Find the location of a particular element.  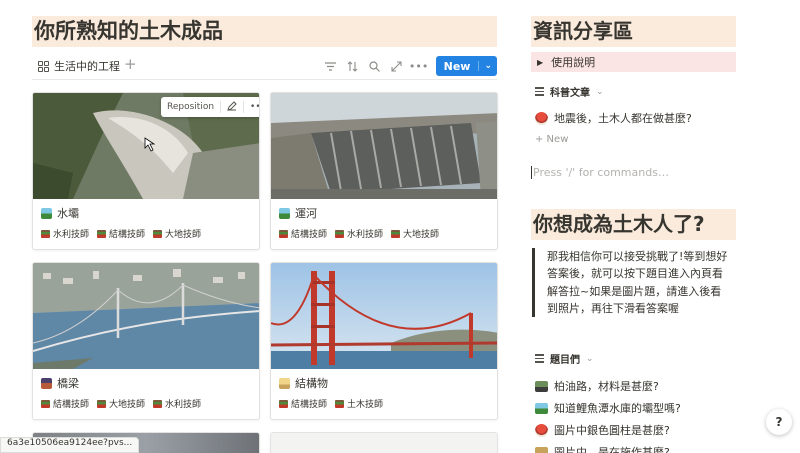

gallery-card-bridge: 橋梁 結構技師 大地技師 水利技師 is located at coordinates (146, 341).